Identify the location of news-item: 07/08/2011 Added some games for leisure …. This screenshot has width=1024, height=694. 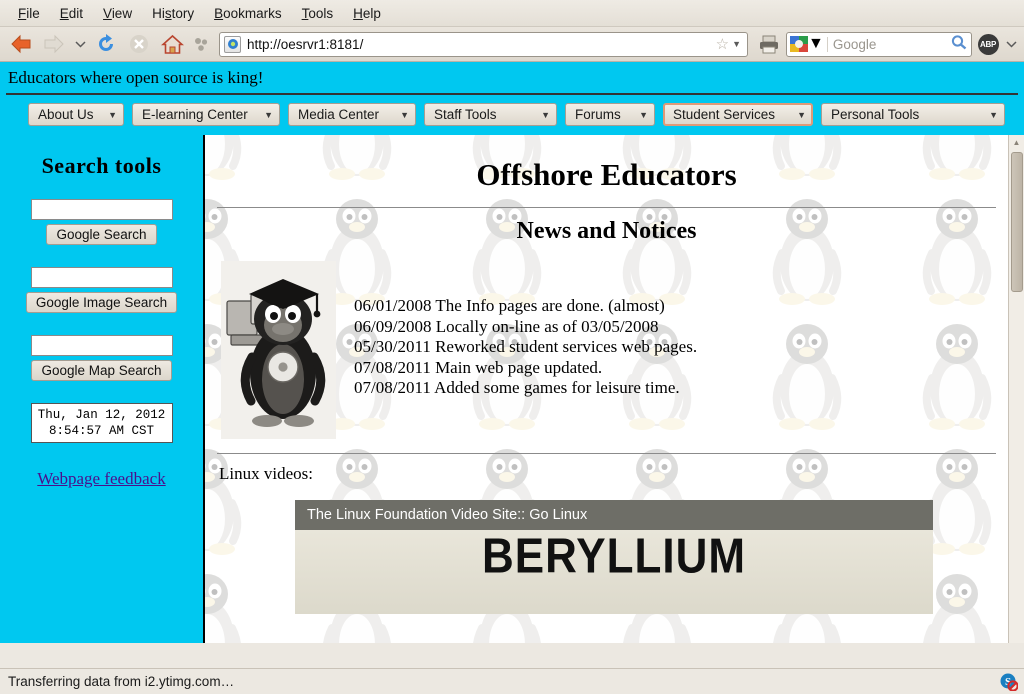
(517, 387).